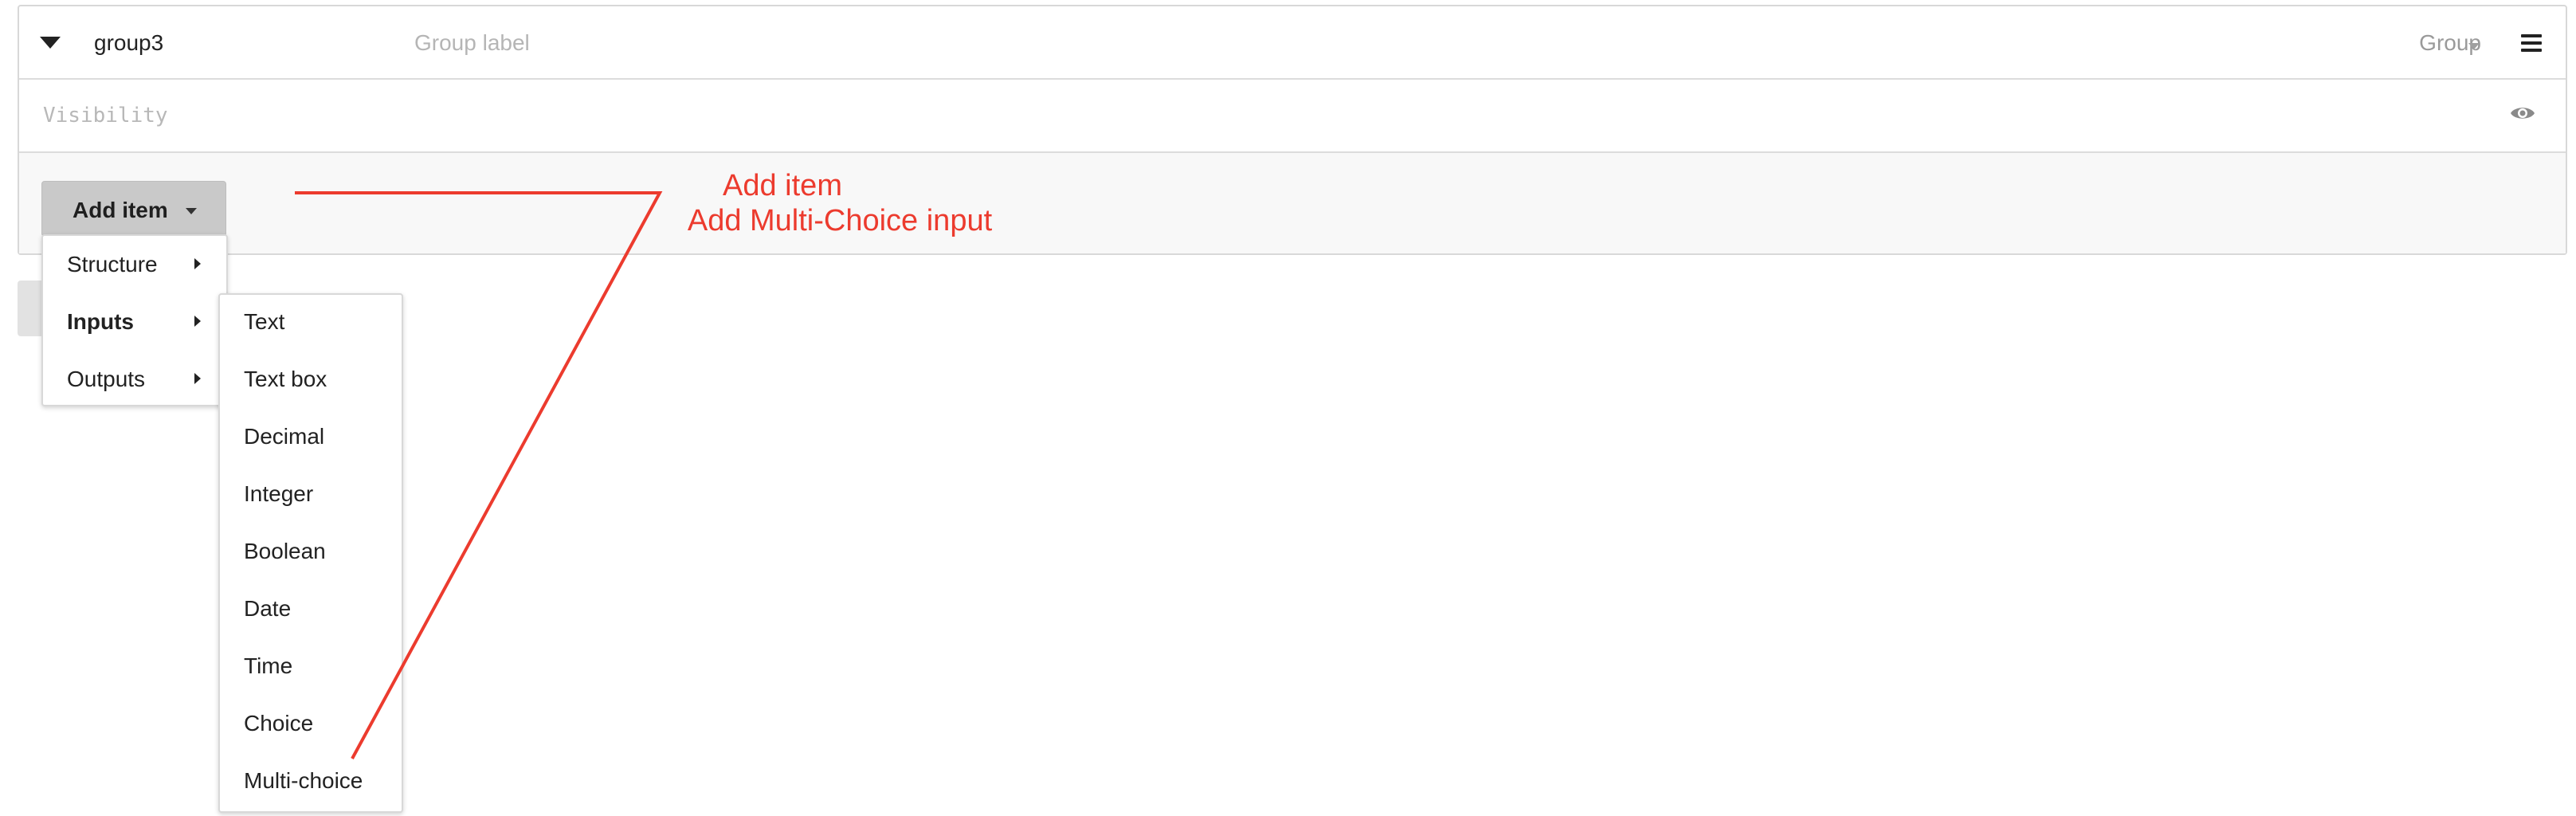 The width and height of the screenshot is (2576, 816). What do you see at coordinates (2522, 113) in the screenshot?
I see `eye-icon` at bounding box center [2522, 113].